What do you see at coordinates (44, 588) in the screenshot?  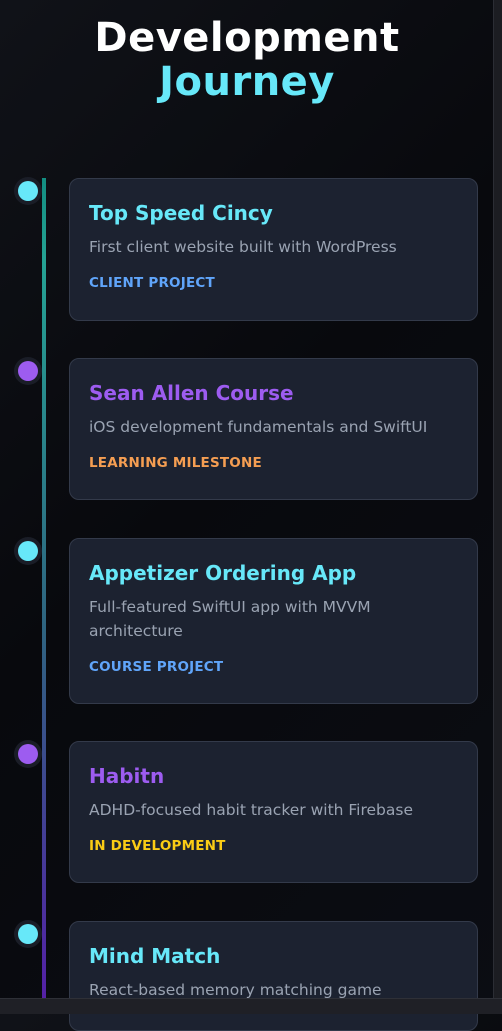 I see `timeline-line` at bounding box center [44, 588].